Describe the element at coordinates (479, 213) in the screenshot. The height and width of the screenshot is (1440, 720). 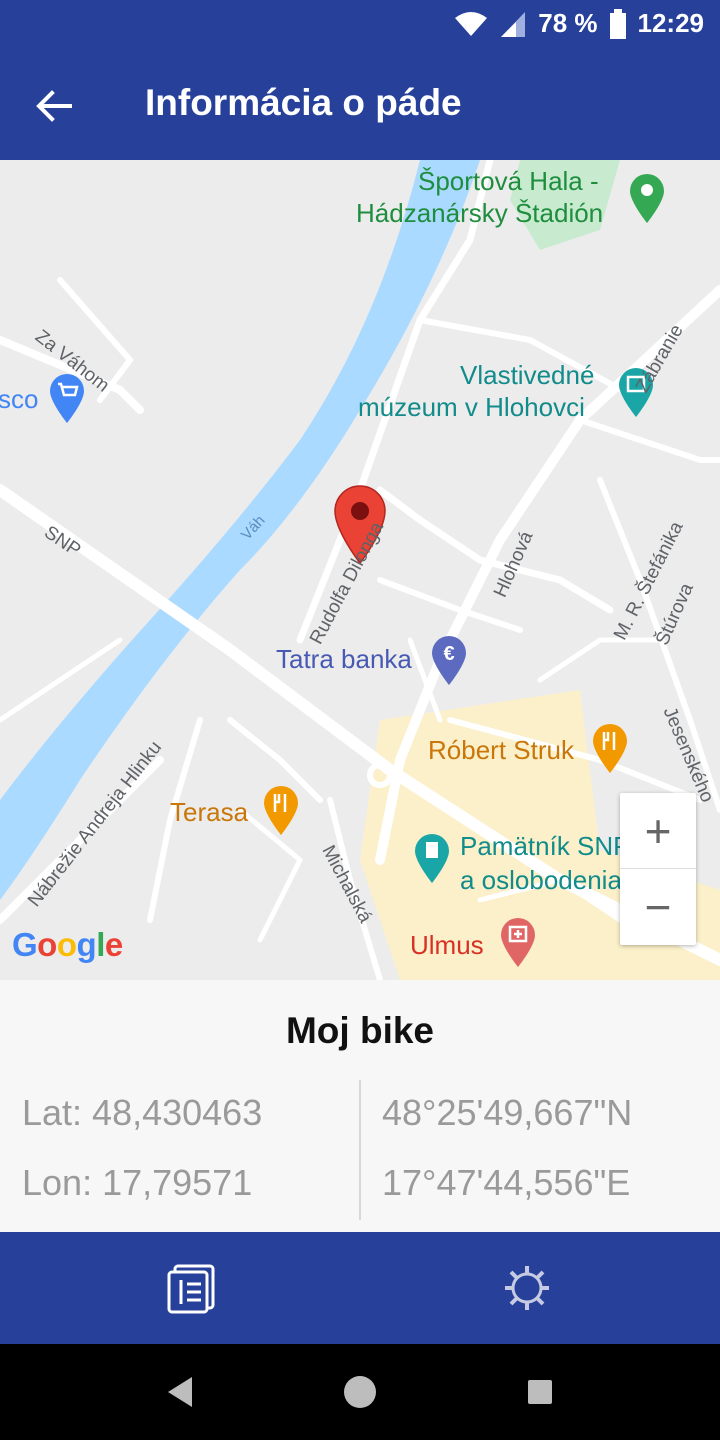
I see `poi-sport-hall-label: Hádzanársky Štadión` at that location.